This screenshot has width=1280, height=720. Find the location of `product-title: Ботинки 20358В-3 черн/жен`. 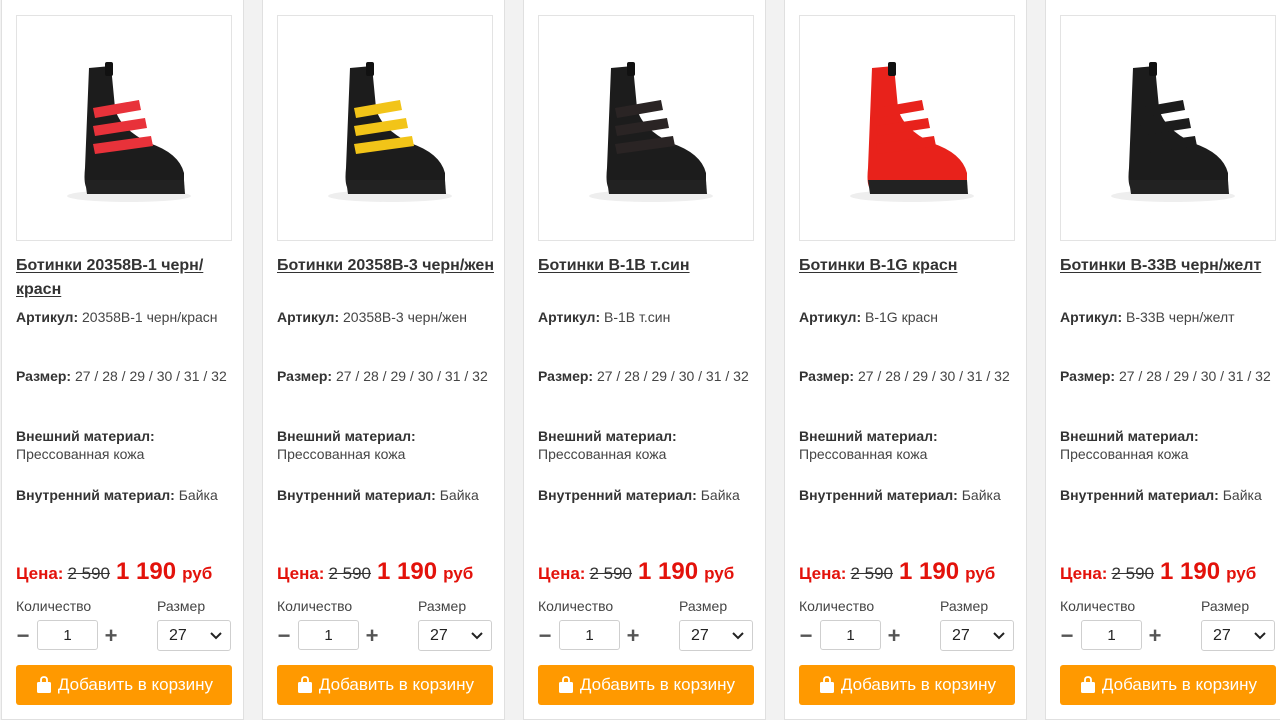

product-title: Ботинки 20358В-3 черн/жен is located at coordinates (388, 266).